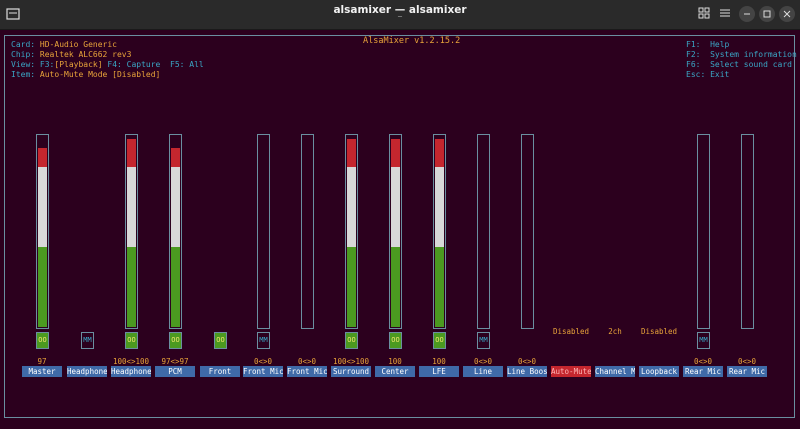 This screenshot has width=800, height=429. I want to click on exit-key: Esc: Exit, so click(708, 74).